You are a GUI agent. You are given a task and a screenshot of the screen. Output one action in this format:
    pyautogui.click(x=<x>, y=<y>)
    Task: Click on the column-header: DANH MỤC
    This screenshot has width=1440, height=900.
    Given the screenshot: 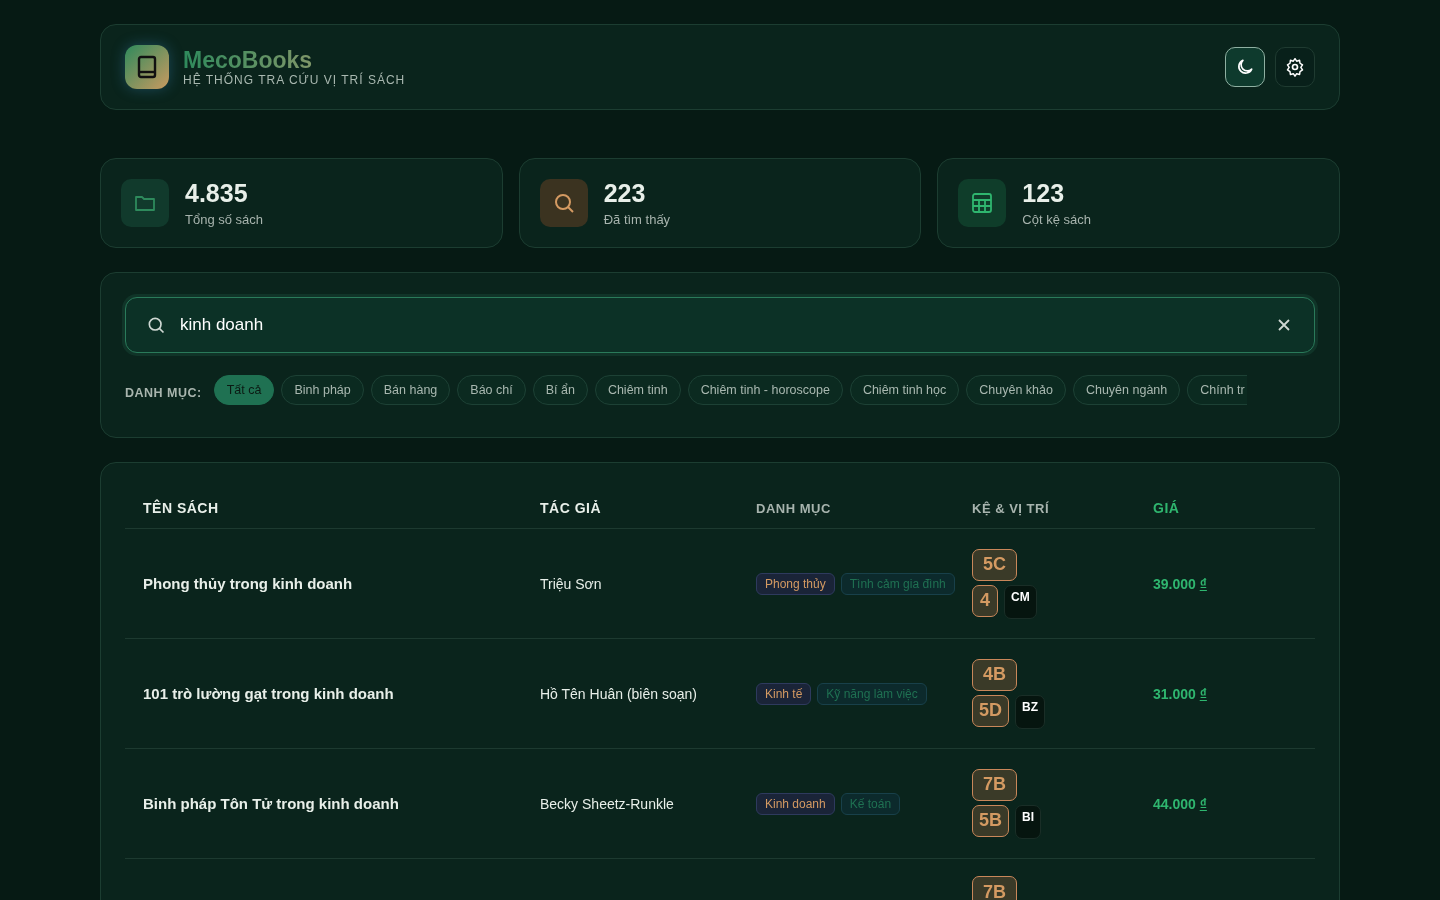 What is the action you would take?
    pyautogui.click(x=793, y=508)
    